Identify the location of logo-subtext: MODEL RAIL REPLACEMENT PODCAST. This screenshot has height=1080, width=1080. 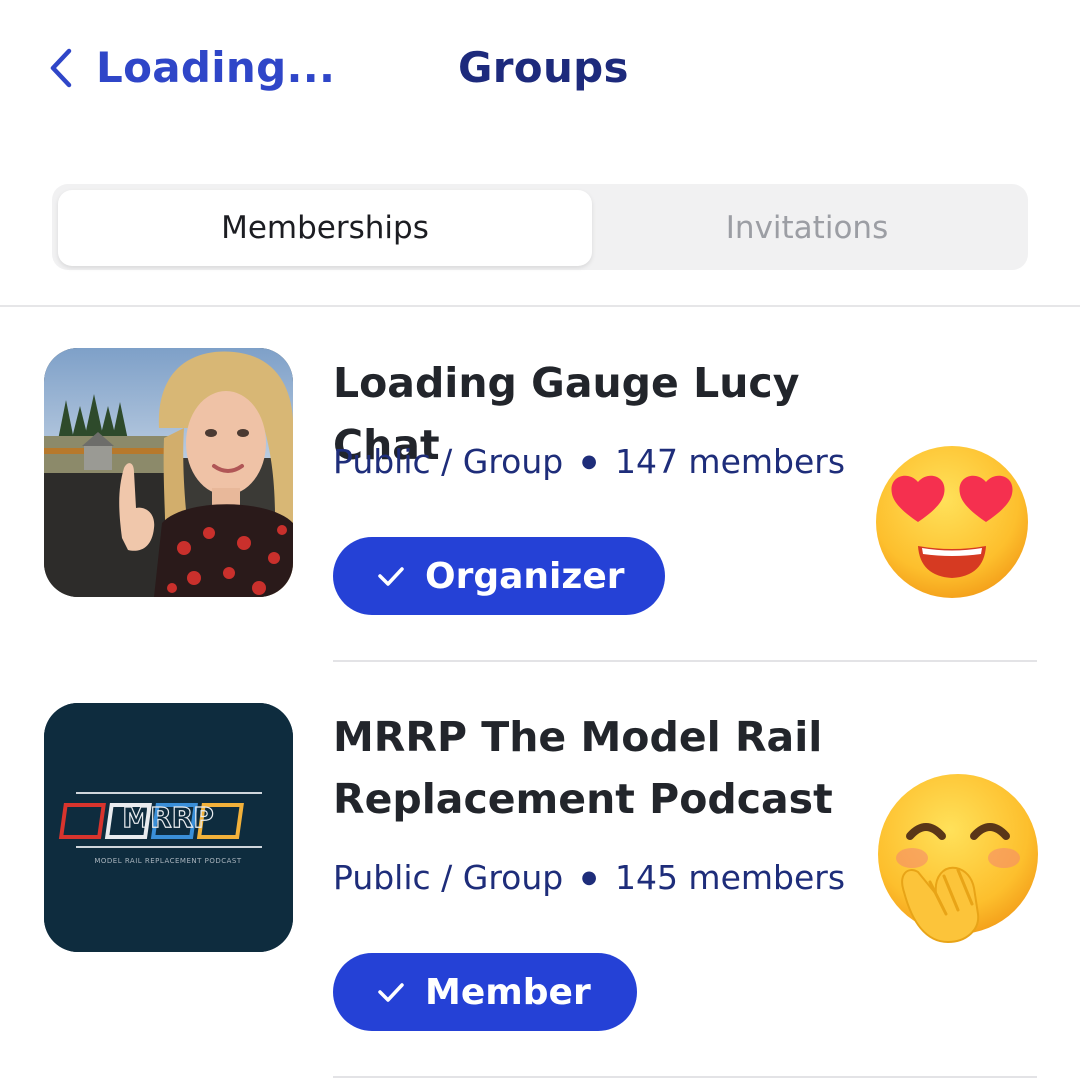
(168, 861).